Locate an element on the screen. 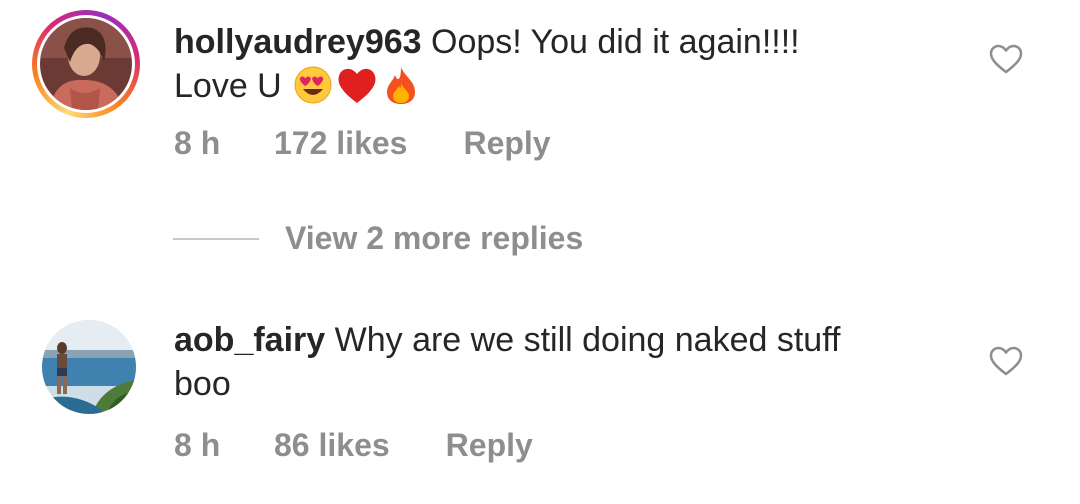  likes-count: 86 likes is located at coordinates (332, 445).